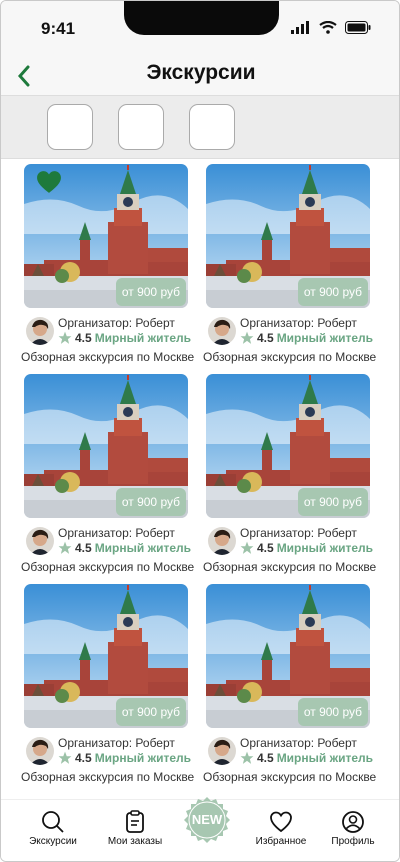 This screenshot has width=400, height=862. Describe the element at coordinates (353, 841) in the screenshot. I see `nav-profile-label: Профиль` at that location.